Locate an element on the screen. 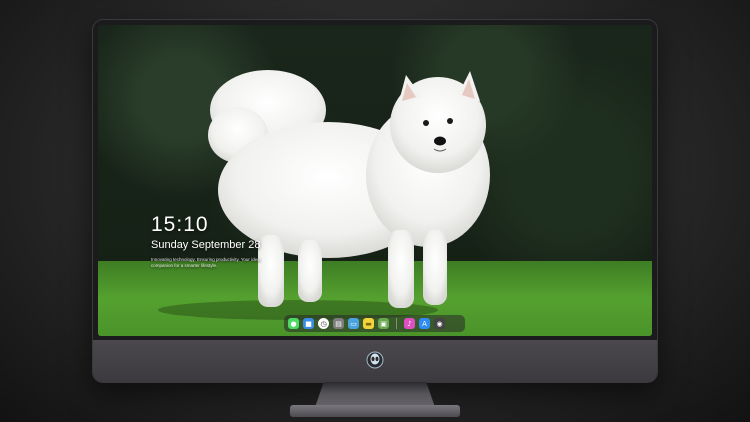 The width and height of the screenshot is (750, 422). media-icon: ▤ is located at coordinates (338, 323).